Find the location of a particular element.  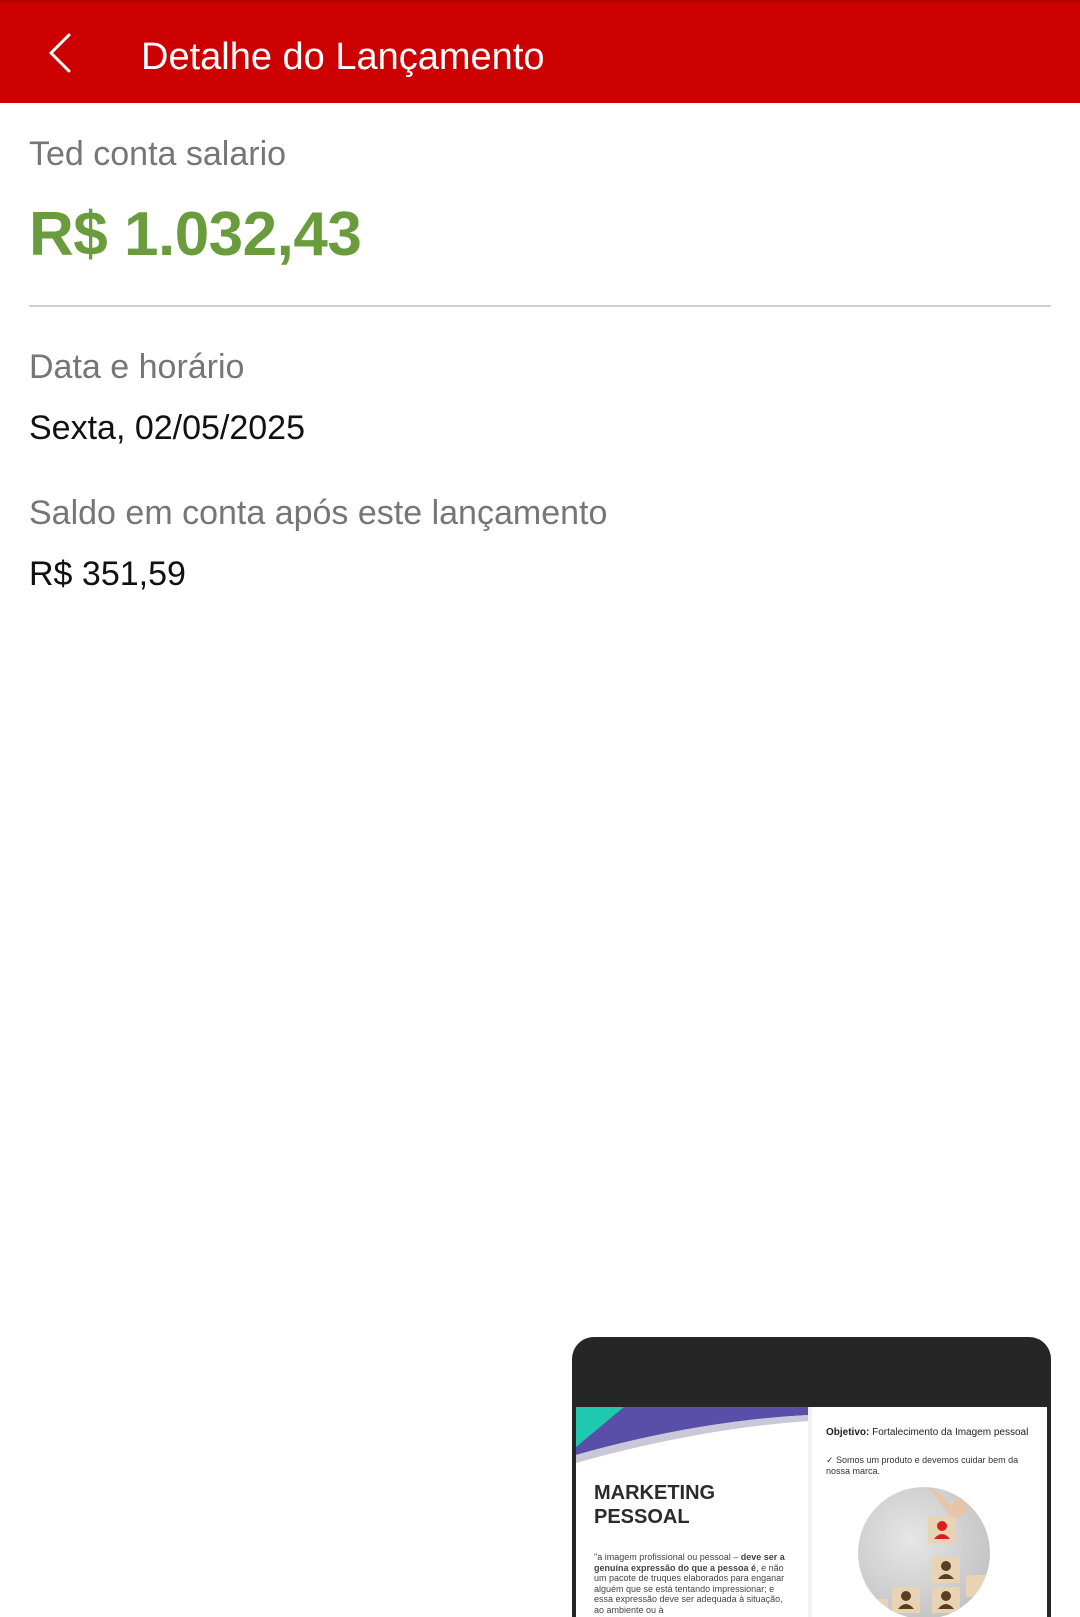

date-label: Data e horário is located at coordinates (137, 367).